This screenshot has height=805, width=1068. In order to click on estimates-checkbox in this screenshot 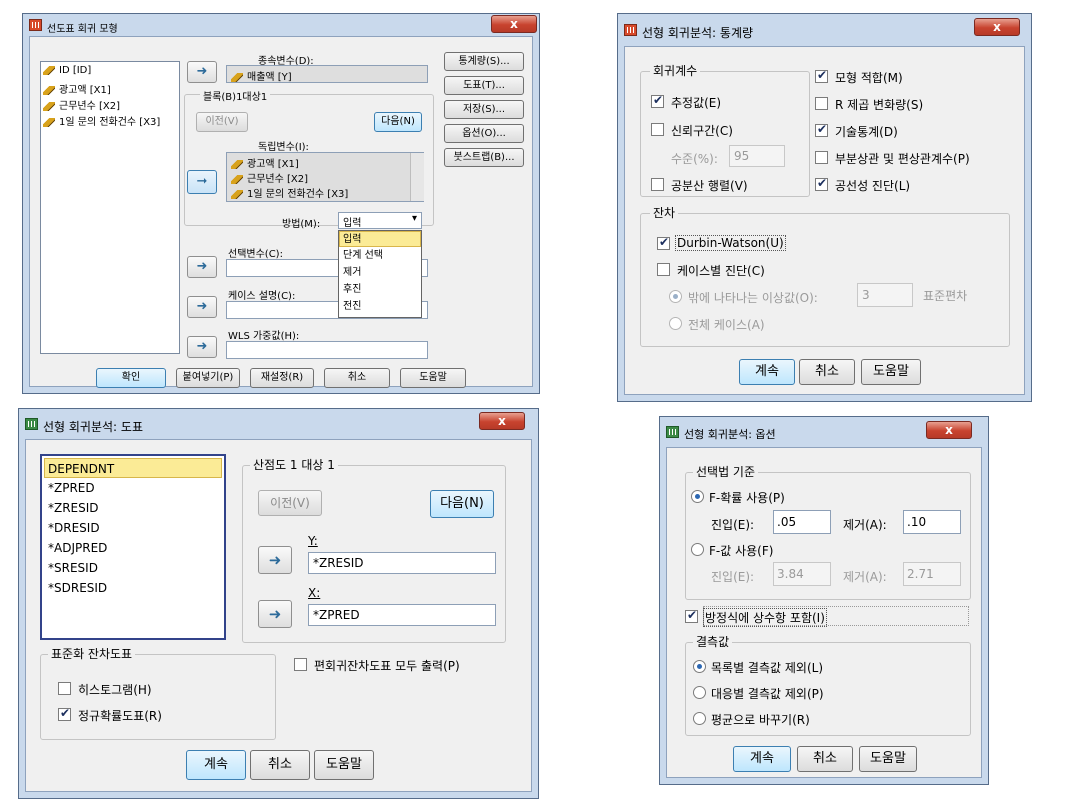, I will do `click(657, 100)`.